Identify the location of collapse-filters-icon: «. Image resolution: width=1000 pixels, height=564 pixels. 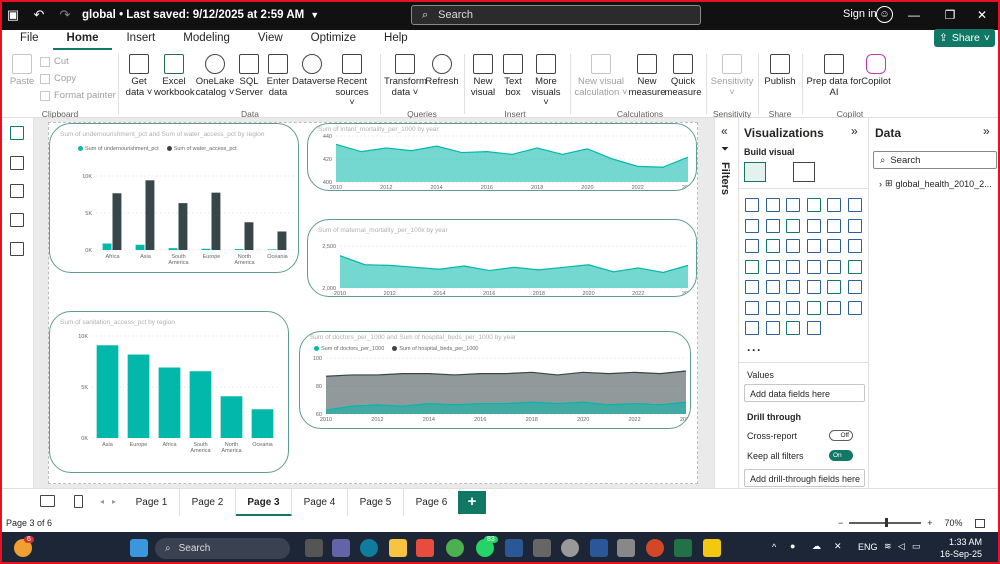
(724, 131).